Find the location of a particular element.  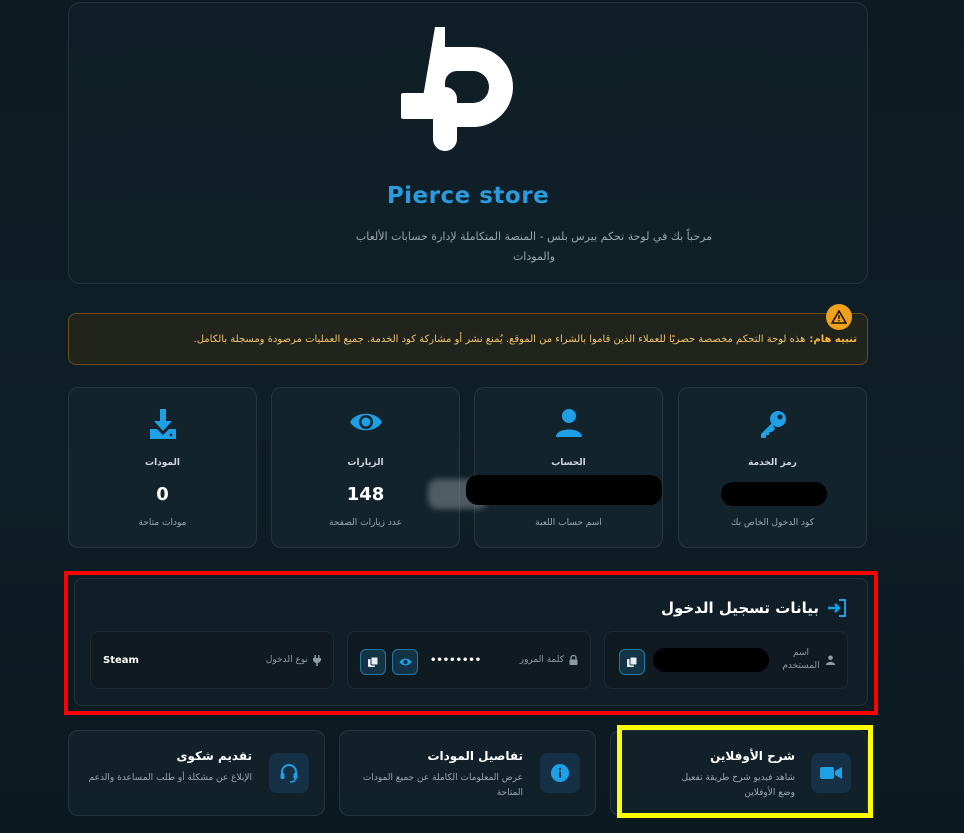

username-field: اسم المستخدم is located at coordinates (726, 660).